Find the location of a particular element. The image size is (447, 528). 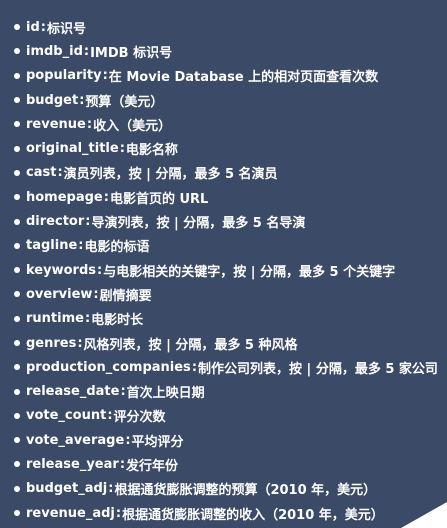

field-name: original_title is located at coordinates (72, 149).